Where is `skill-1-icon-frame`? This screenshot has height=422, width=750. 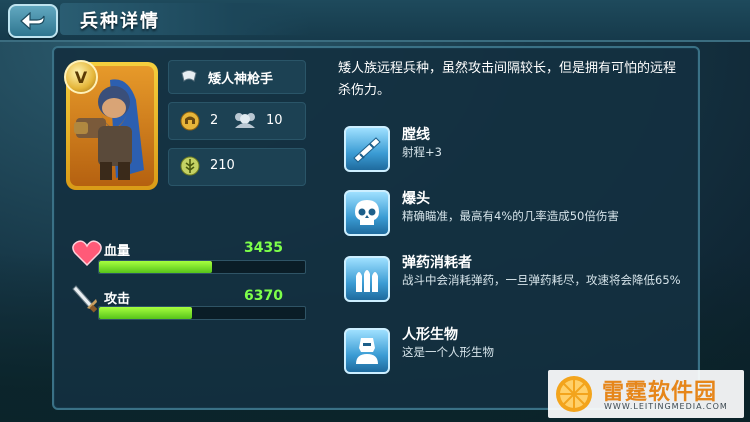
skill-1-icon-frame is located at coordinates (367, 149).